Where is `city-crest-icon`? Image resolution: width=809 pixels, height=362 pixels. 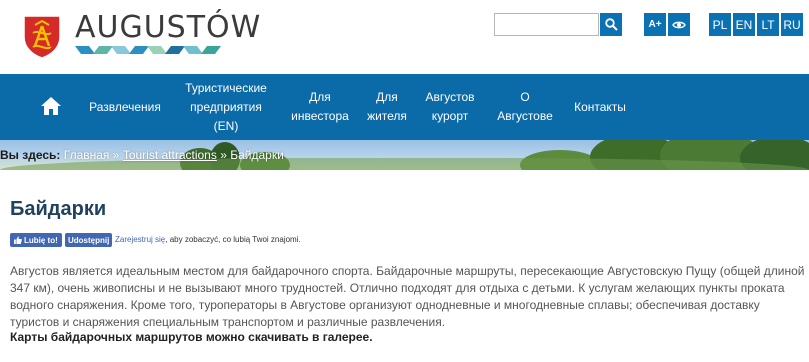
city-crest-icon is located at coordinates (42, 36).